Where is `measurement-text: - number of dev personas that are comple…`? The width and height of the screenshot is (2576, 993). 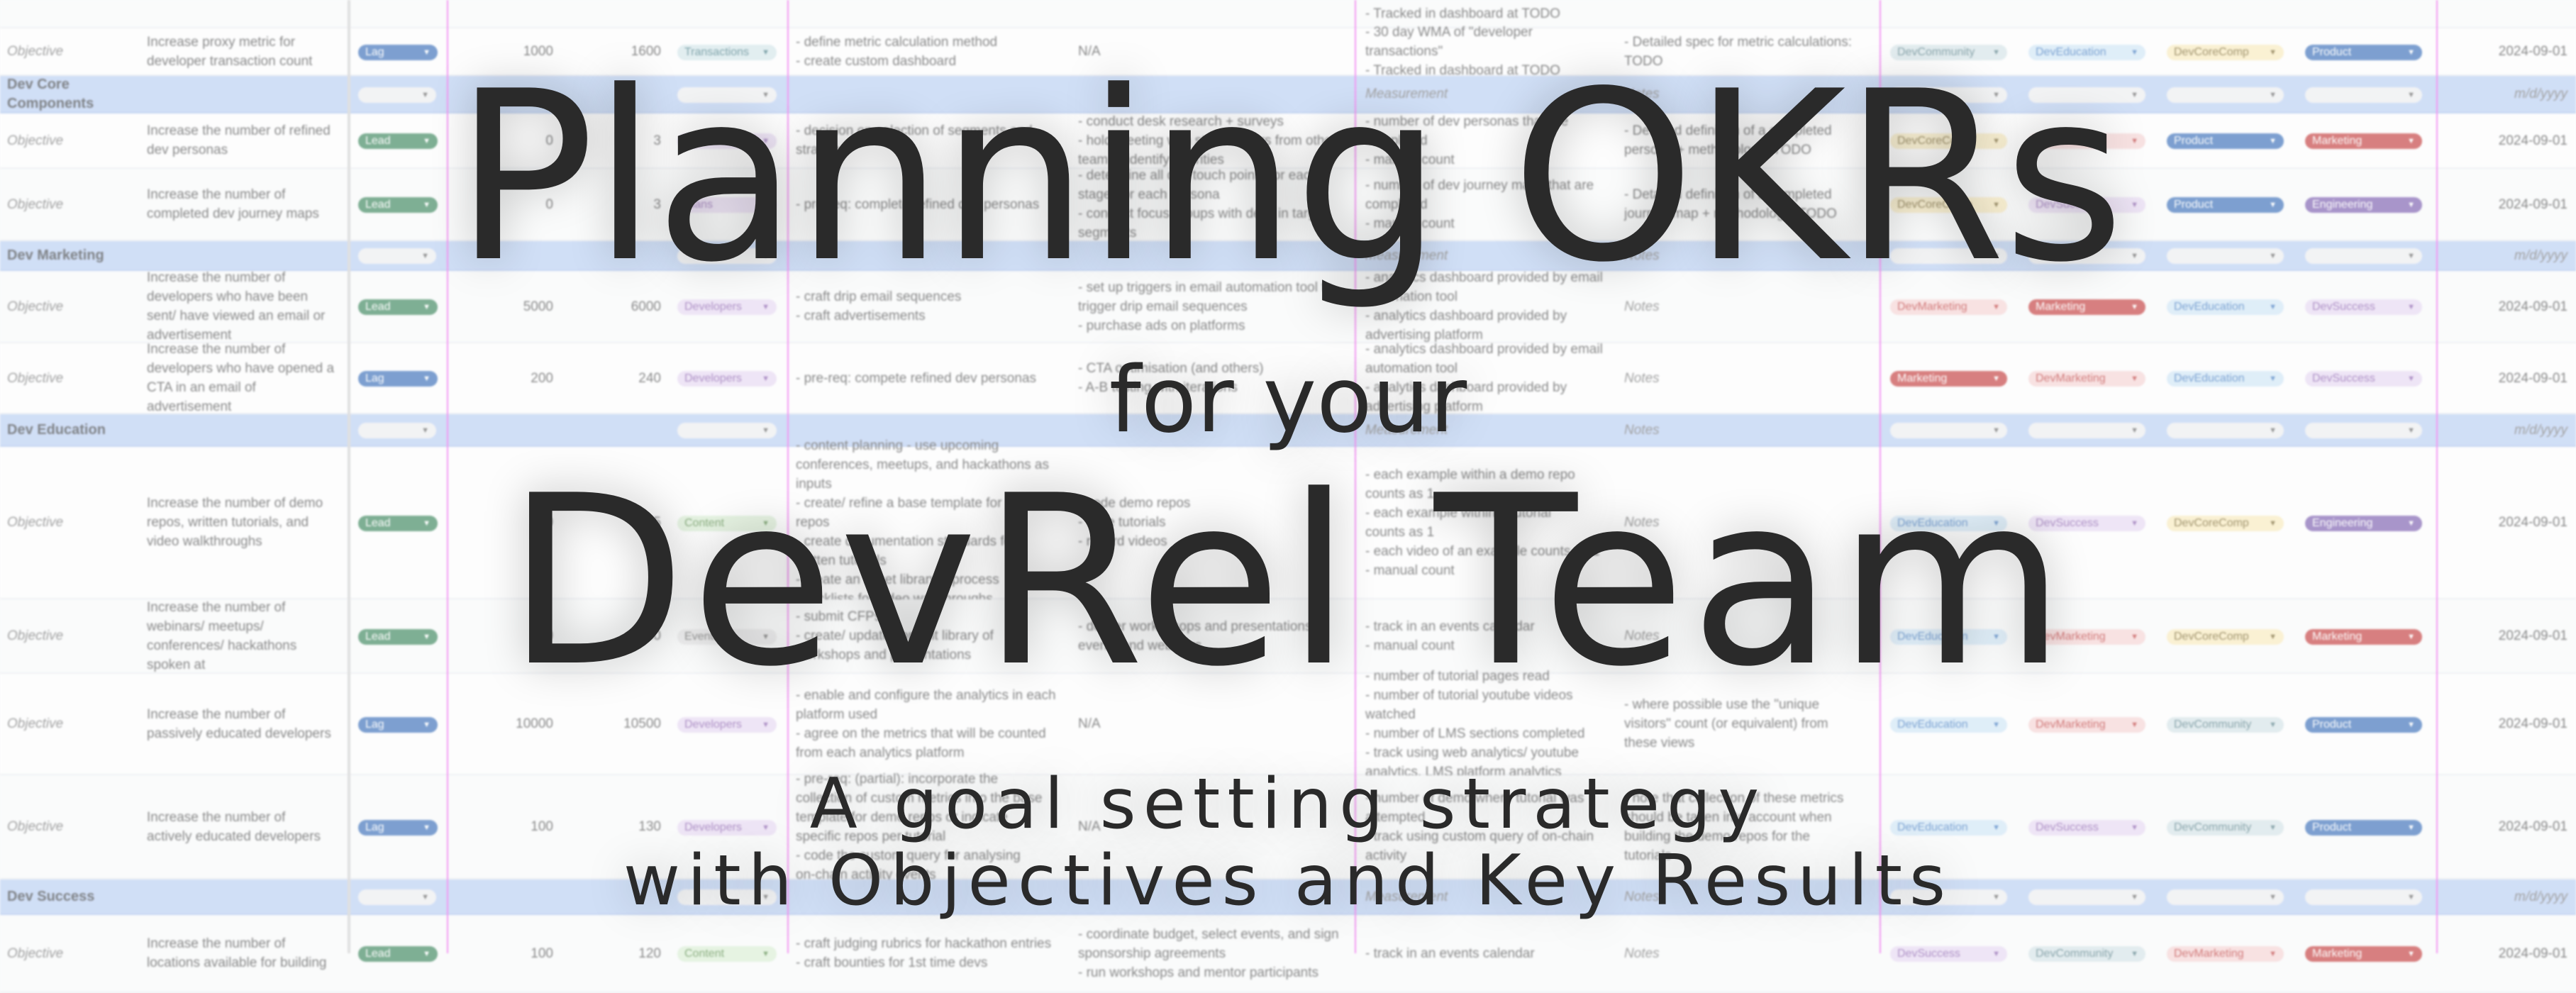
measurement-text: - number of dev personas that are comple… is located at coordinates (1491, 140).